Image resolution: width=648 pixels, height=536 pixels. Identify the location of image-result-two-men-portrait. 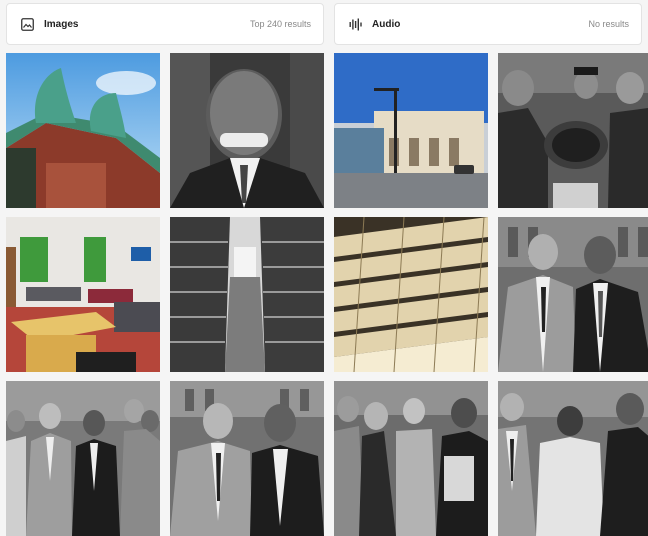
(573, 294).